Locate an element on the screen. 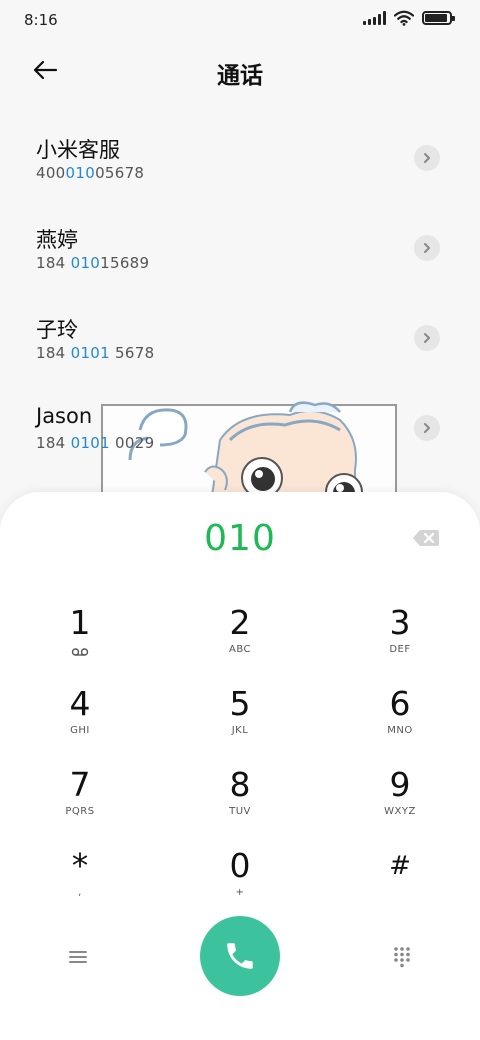  key-digit: # is located at coordinates (400, 866).